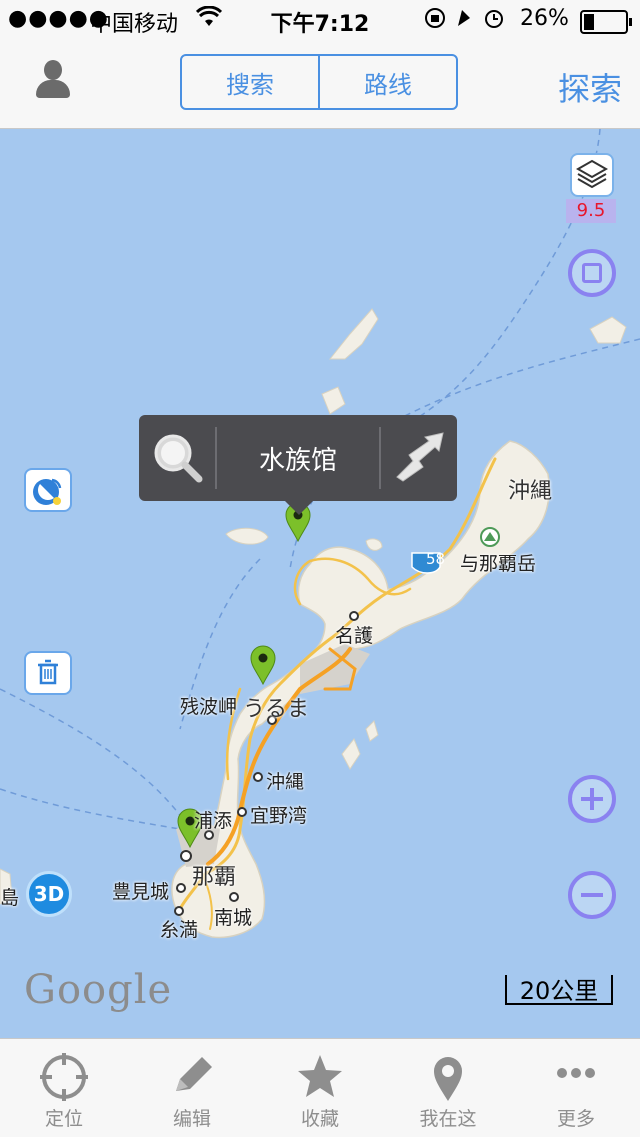 The height and width of the screenshot is (1137, 640). I want to click on zoom-in-button, so click(592, 799).